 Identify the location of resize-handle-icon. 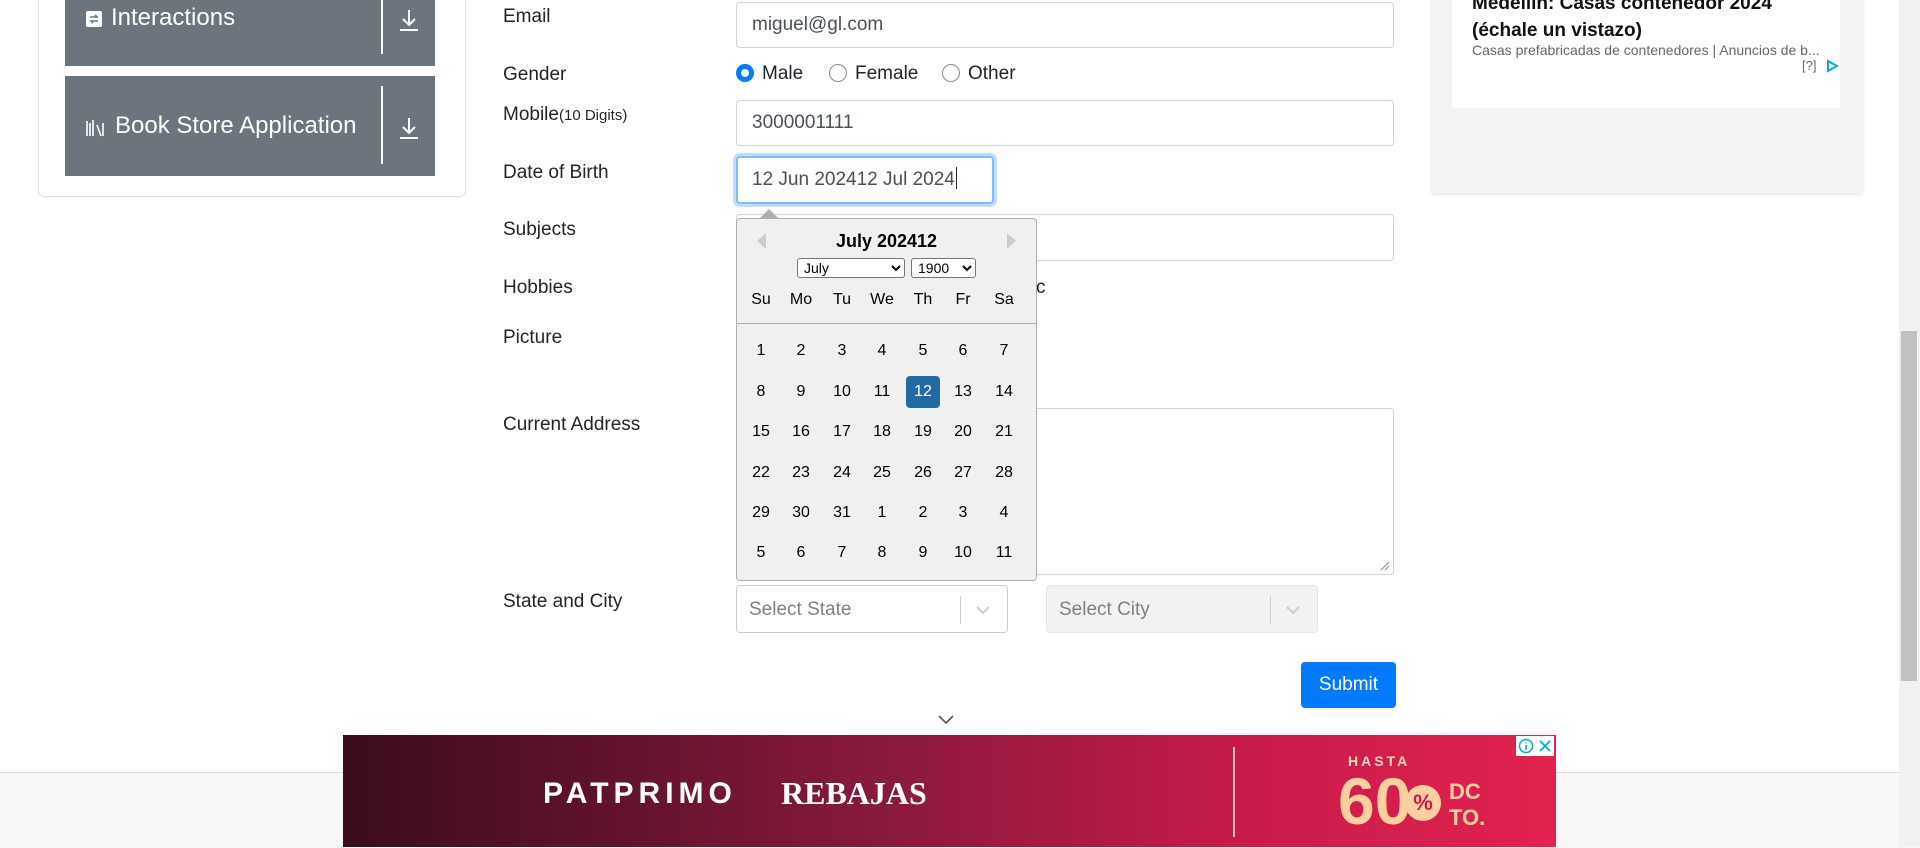
(1385, 566).